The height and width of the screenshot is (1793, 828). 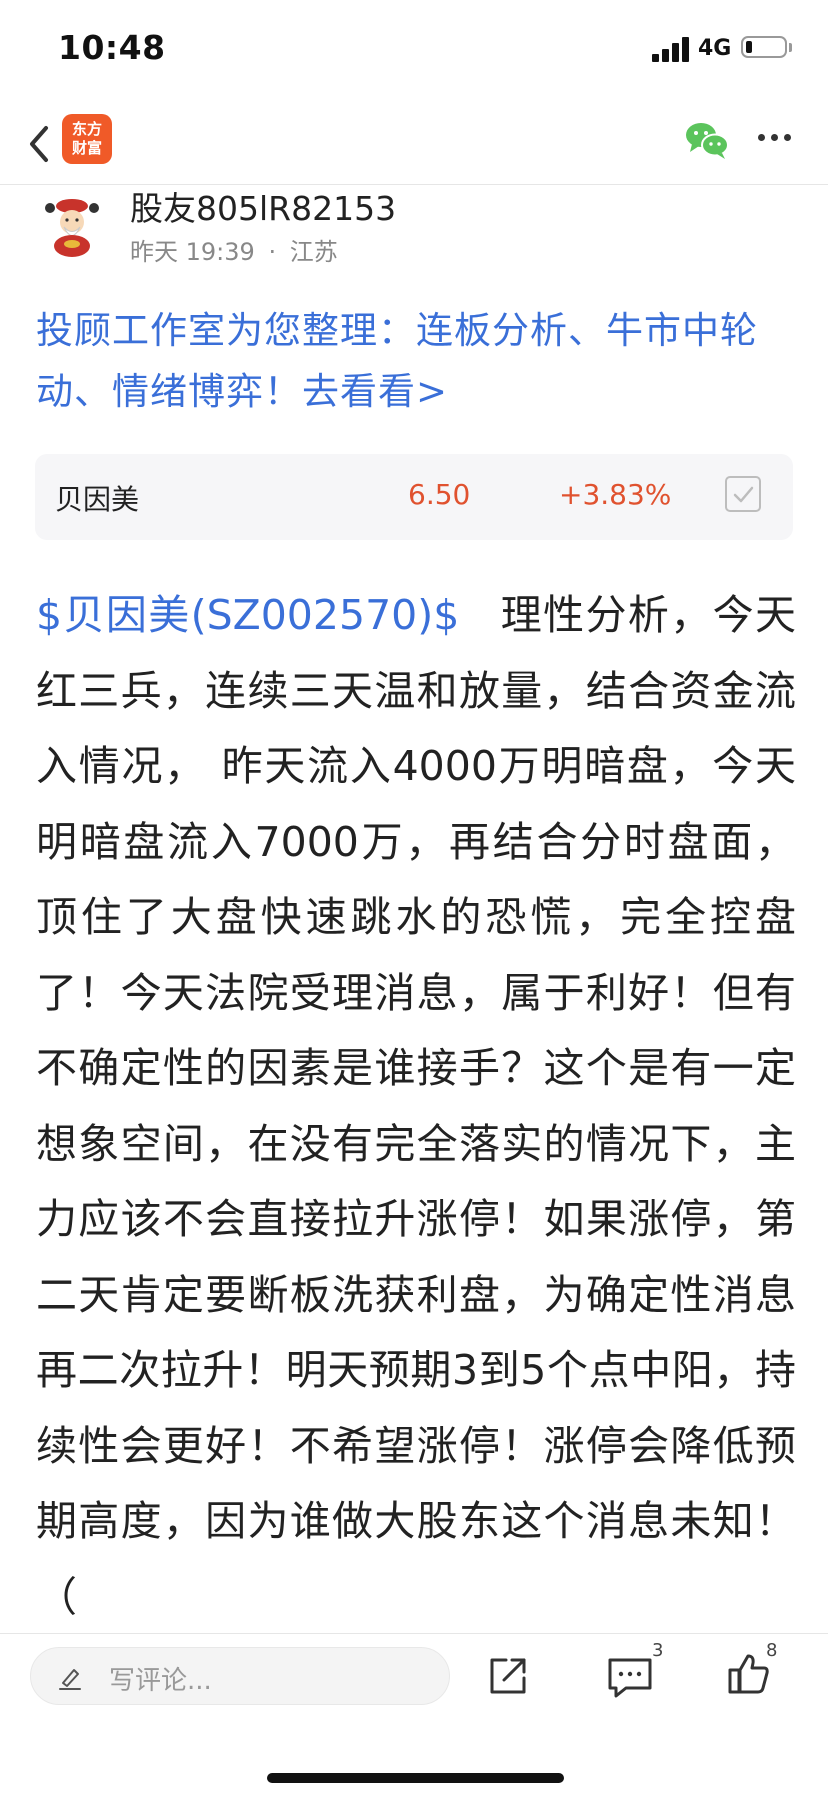 What do you see at coordinates (414, 1713) in the screenshot?
I see `bottom-bar: 写评论... 3 8` at bounding box center [414, 1713].